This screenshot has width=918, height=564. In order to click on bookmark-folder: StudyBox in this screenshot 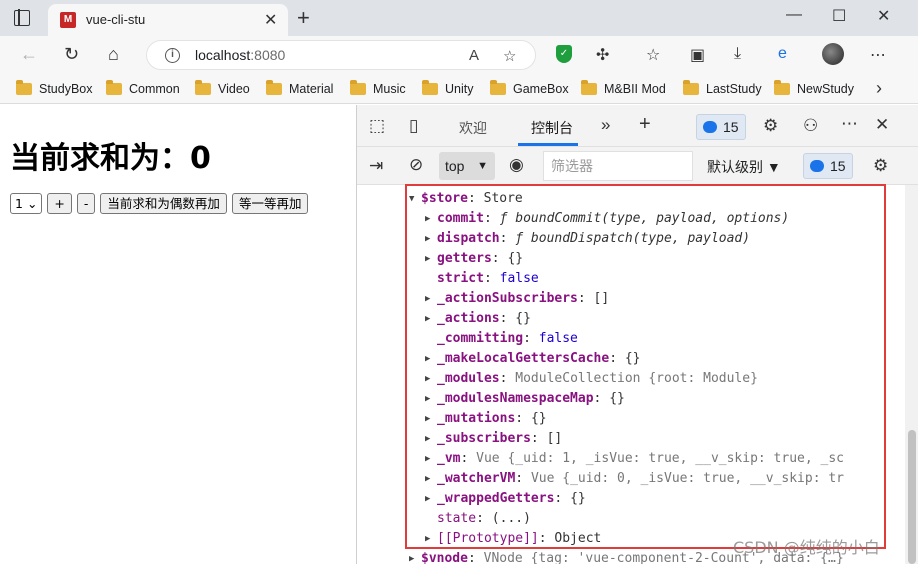, I will do `click(54, 89)`.